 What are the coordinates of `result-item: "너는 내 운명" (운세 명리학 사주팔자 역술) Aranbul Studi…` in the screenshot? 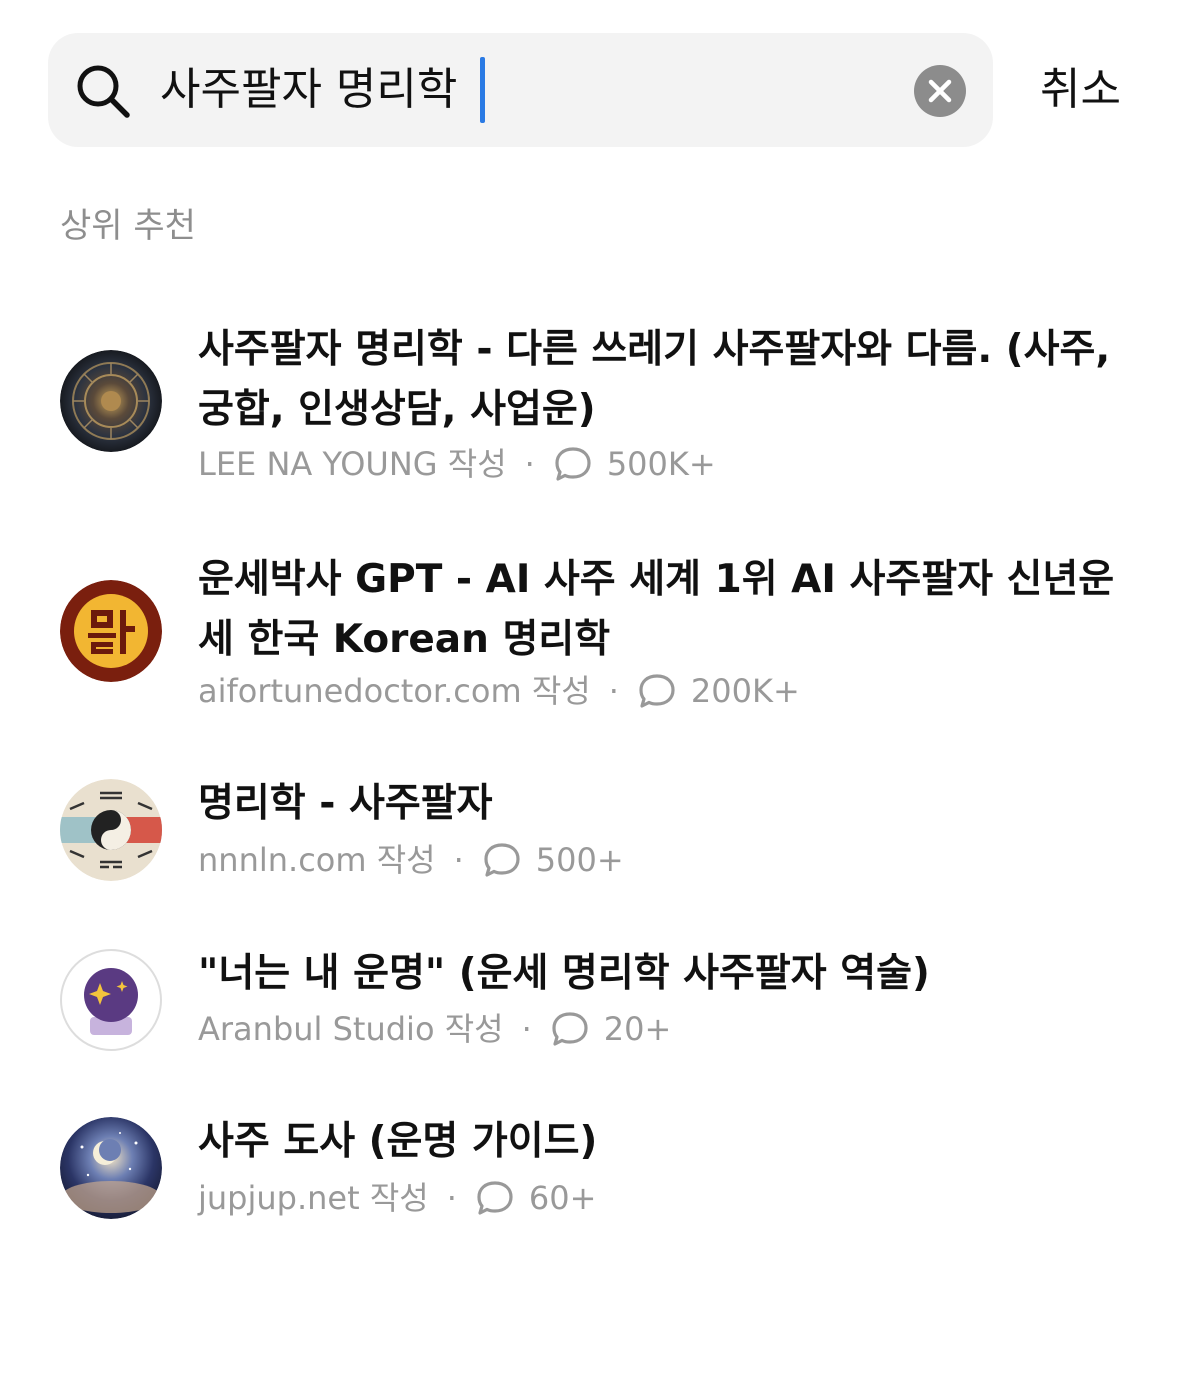 It's located at (589, 1005).